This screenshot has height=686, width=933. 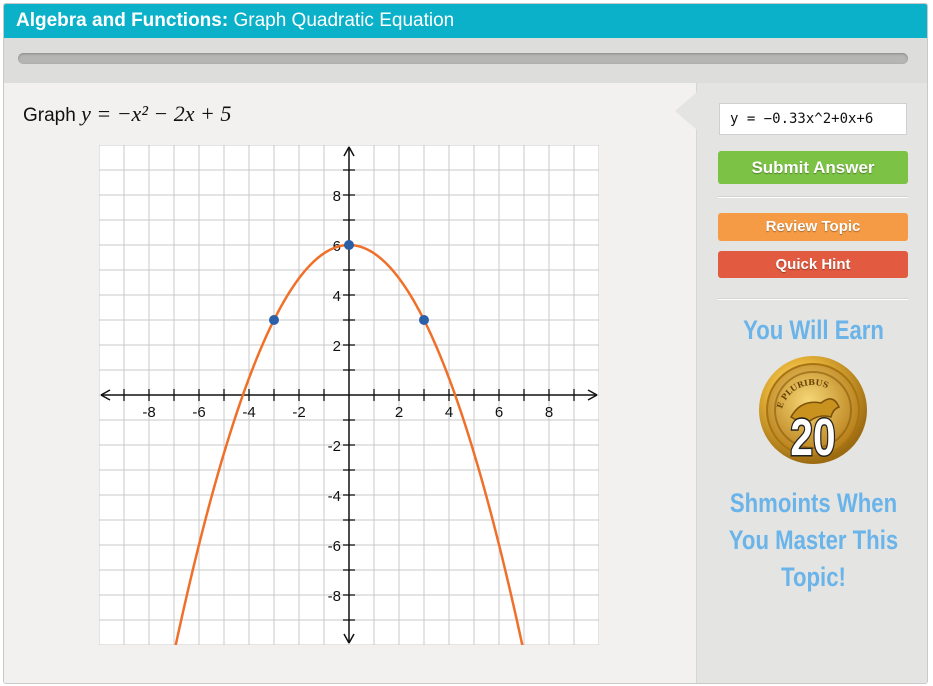 What do you see at coordinates (813, 330) in the screenshot?
I see `reward-heading: You Will Earn` at bounding box center [813, 330].